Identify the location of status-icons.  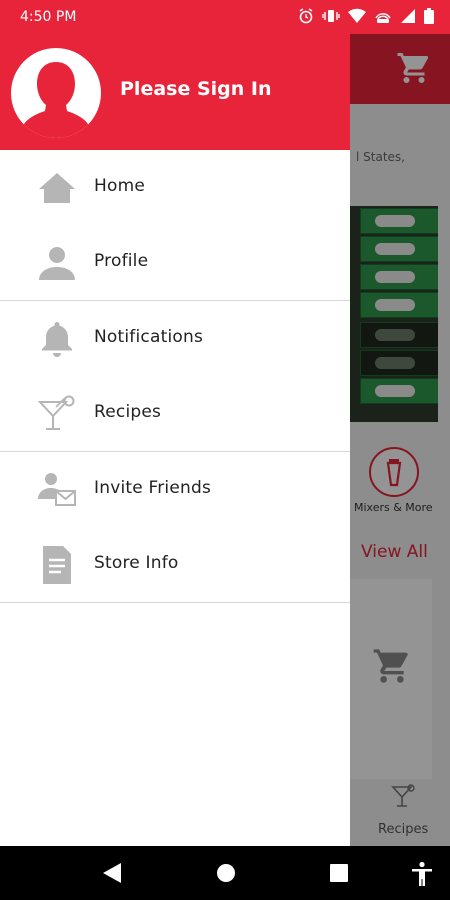
(366, 16).